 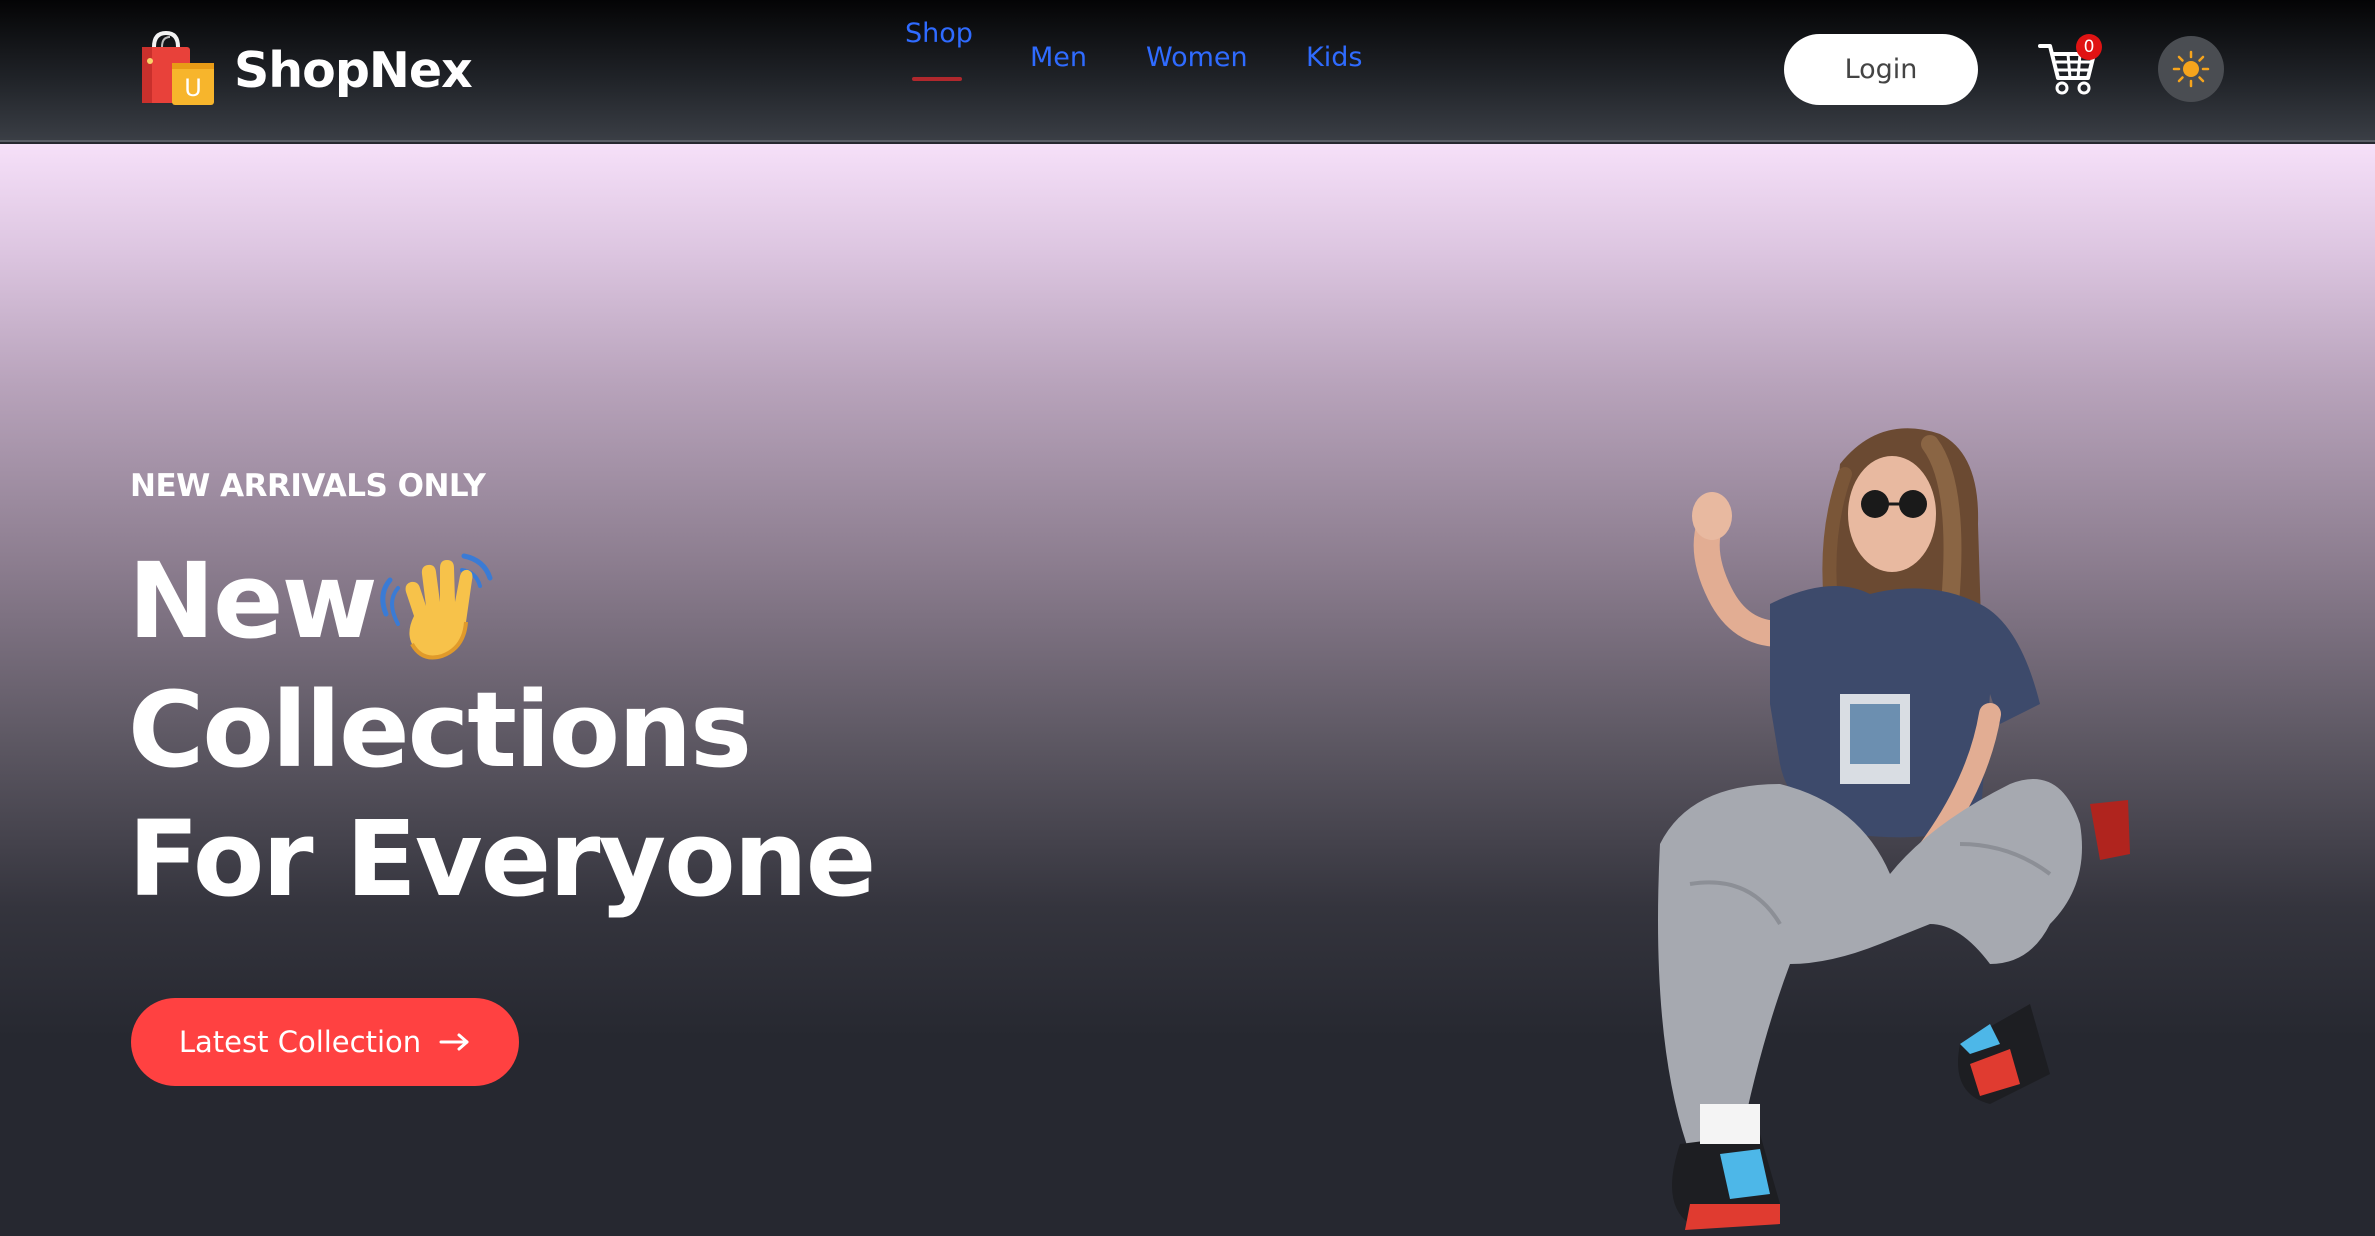 I want to click on logo-letter: U, so click(x=193, y=88).